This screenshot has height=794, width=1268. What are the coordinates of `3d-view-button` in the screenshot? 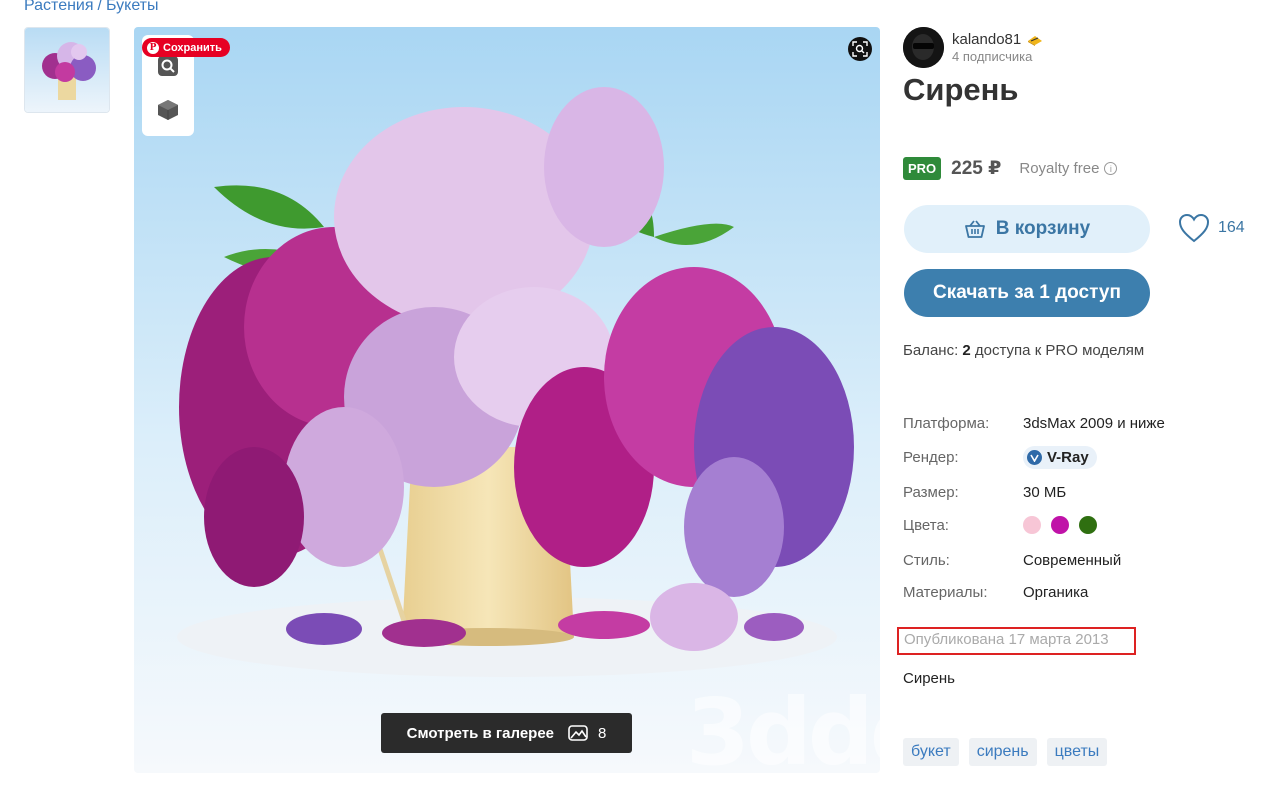 It's located at (168, 110).